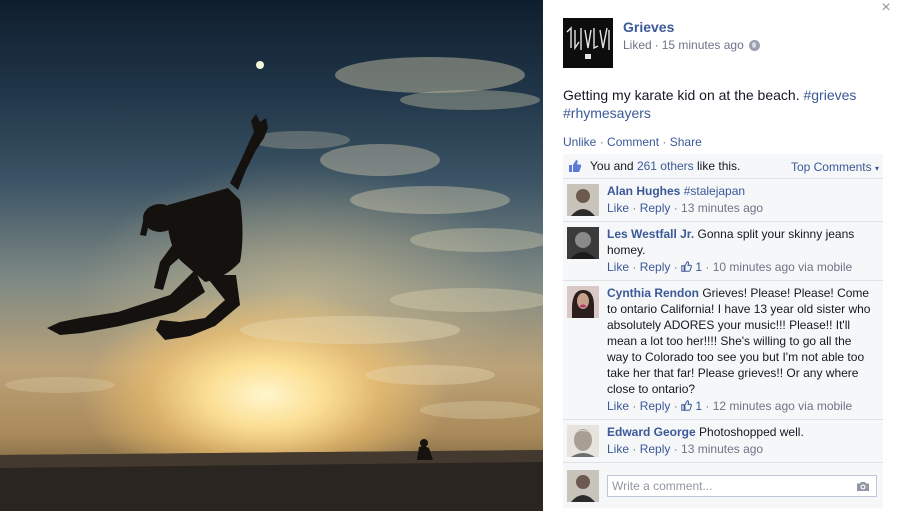 This screenshot has height=511, width=901. I want to click on hashtag-link: #rhymesayers, so click(607, 113).